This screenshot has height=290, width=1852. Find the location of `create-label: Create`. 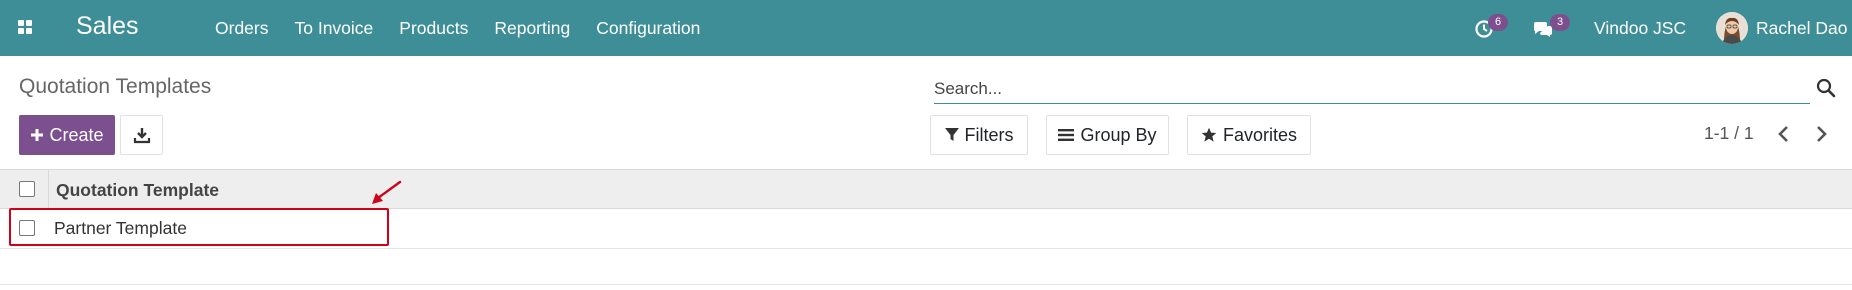

create-label: Create is located at coordinates (76, 134).